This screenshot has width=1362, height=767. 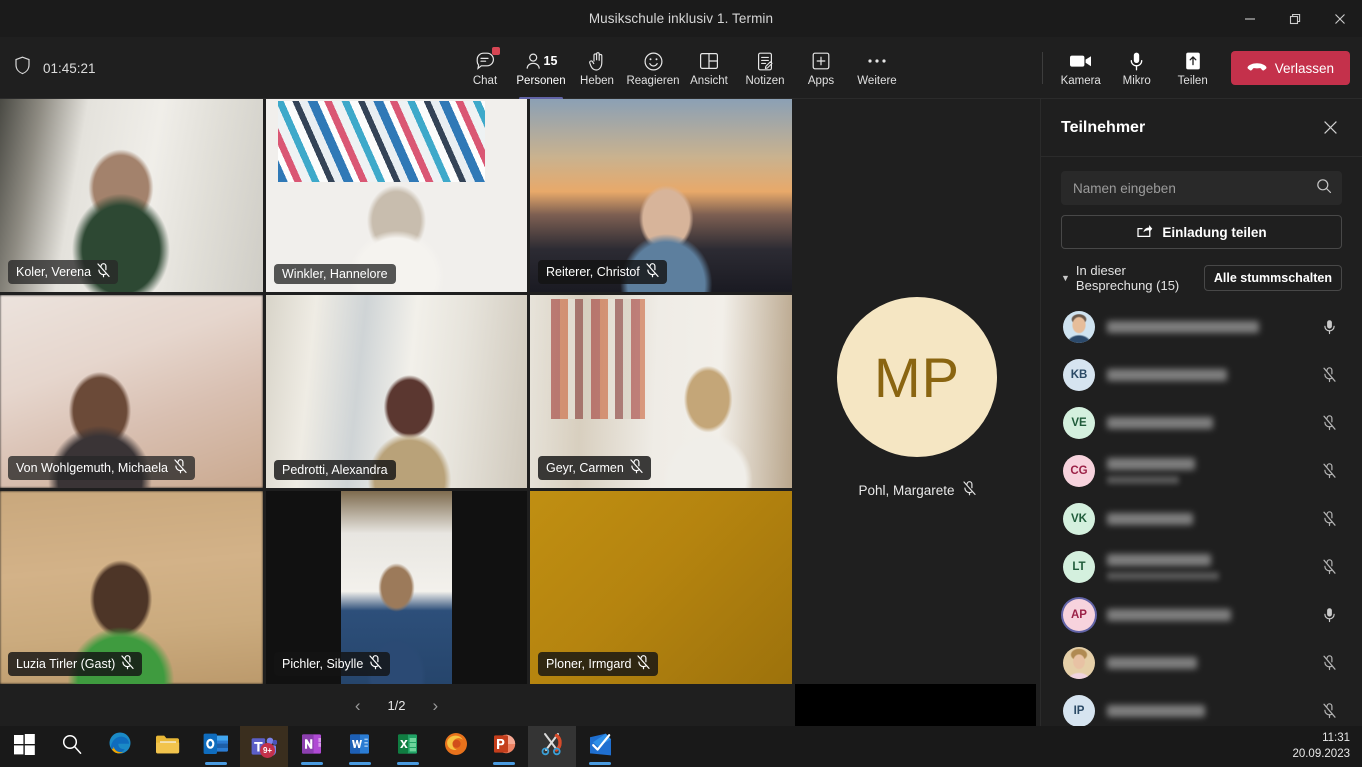 I want to click on avatar-initials: IP, so click(x=1079, y=711).